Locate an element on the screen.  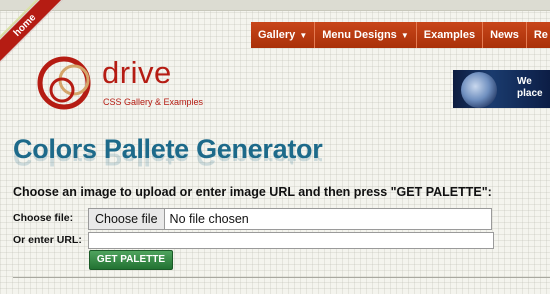
url-input is located at coordinates (291, 240).